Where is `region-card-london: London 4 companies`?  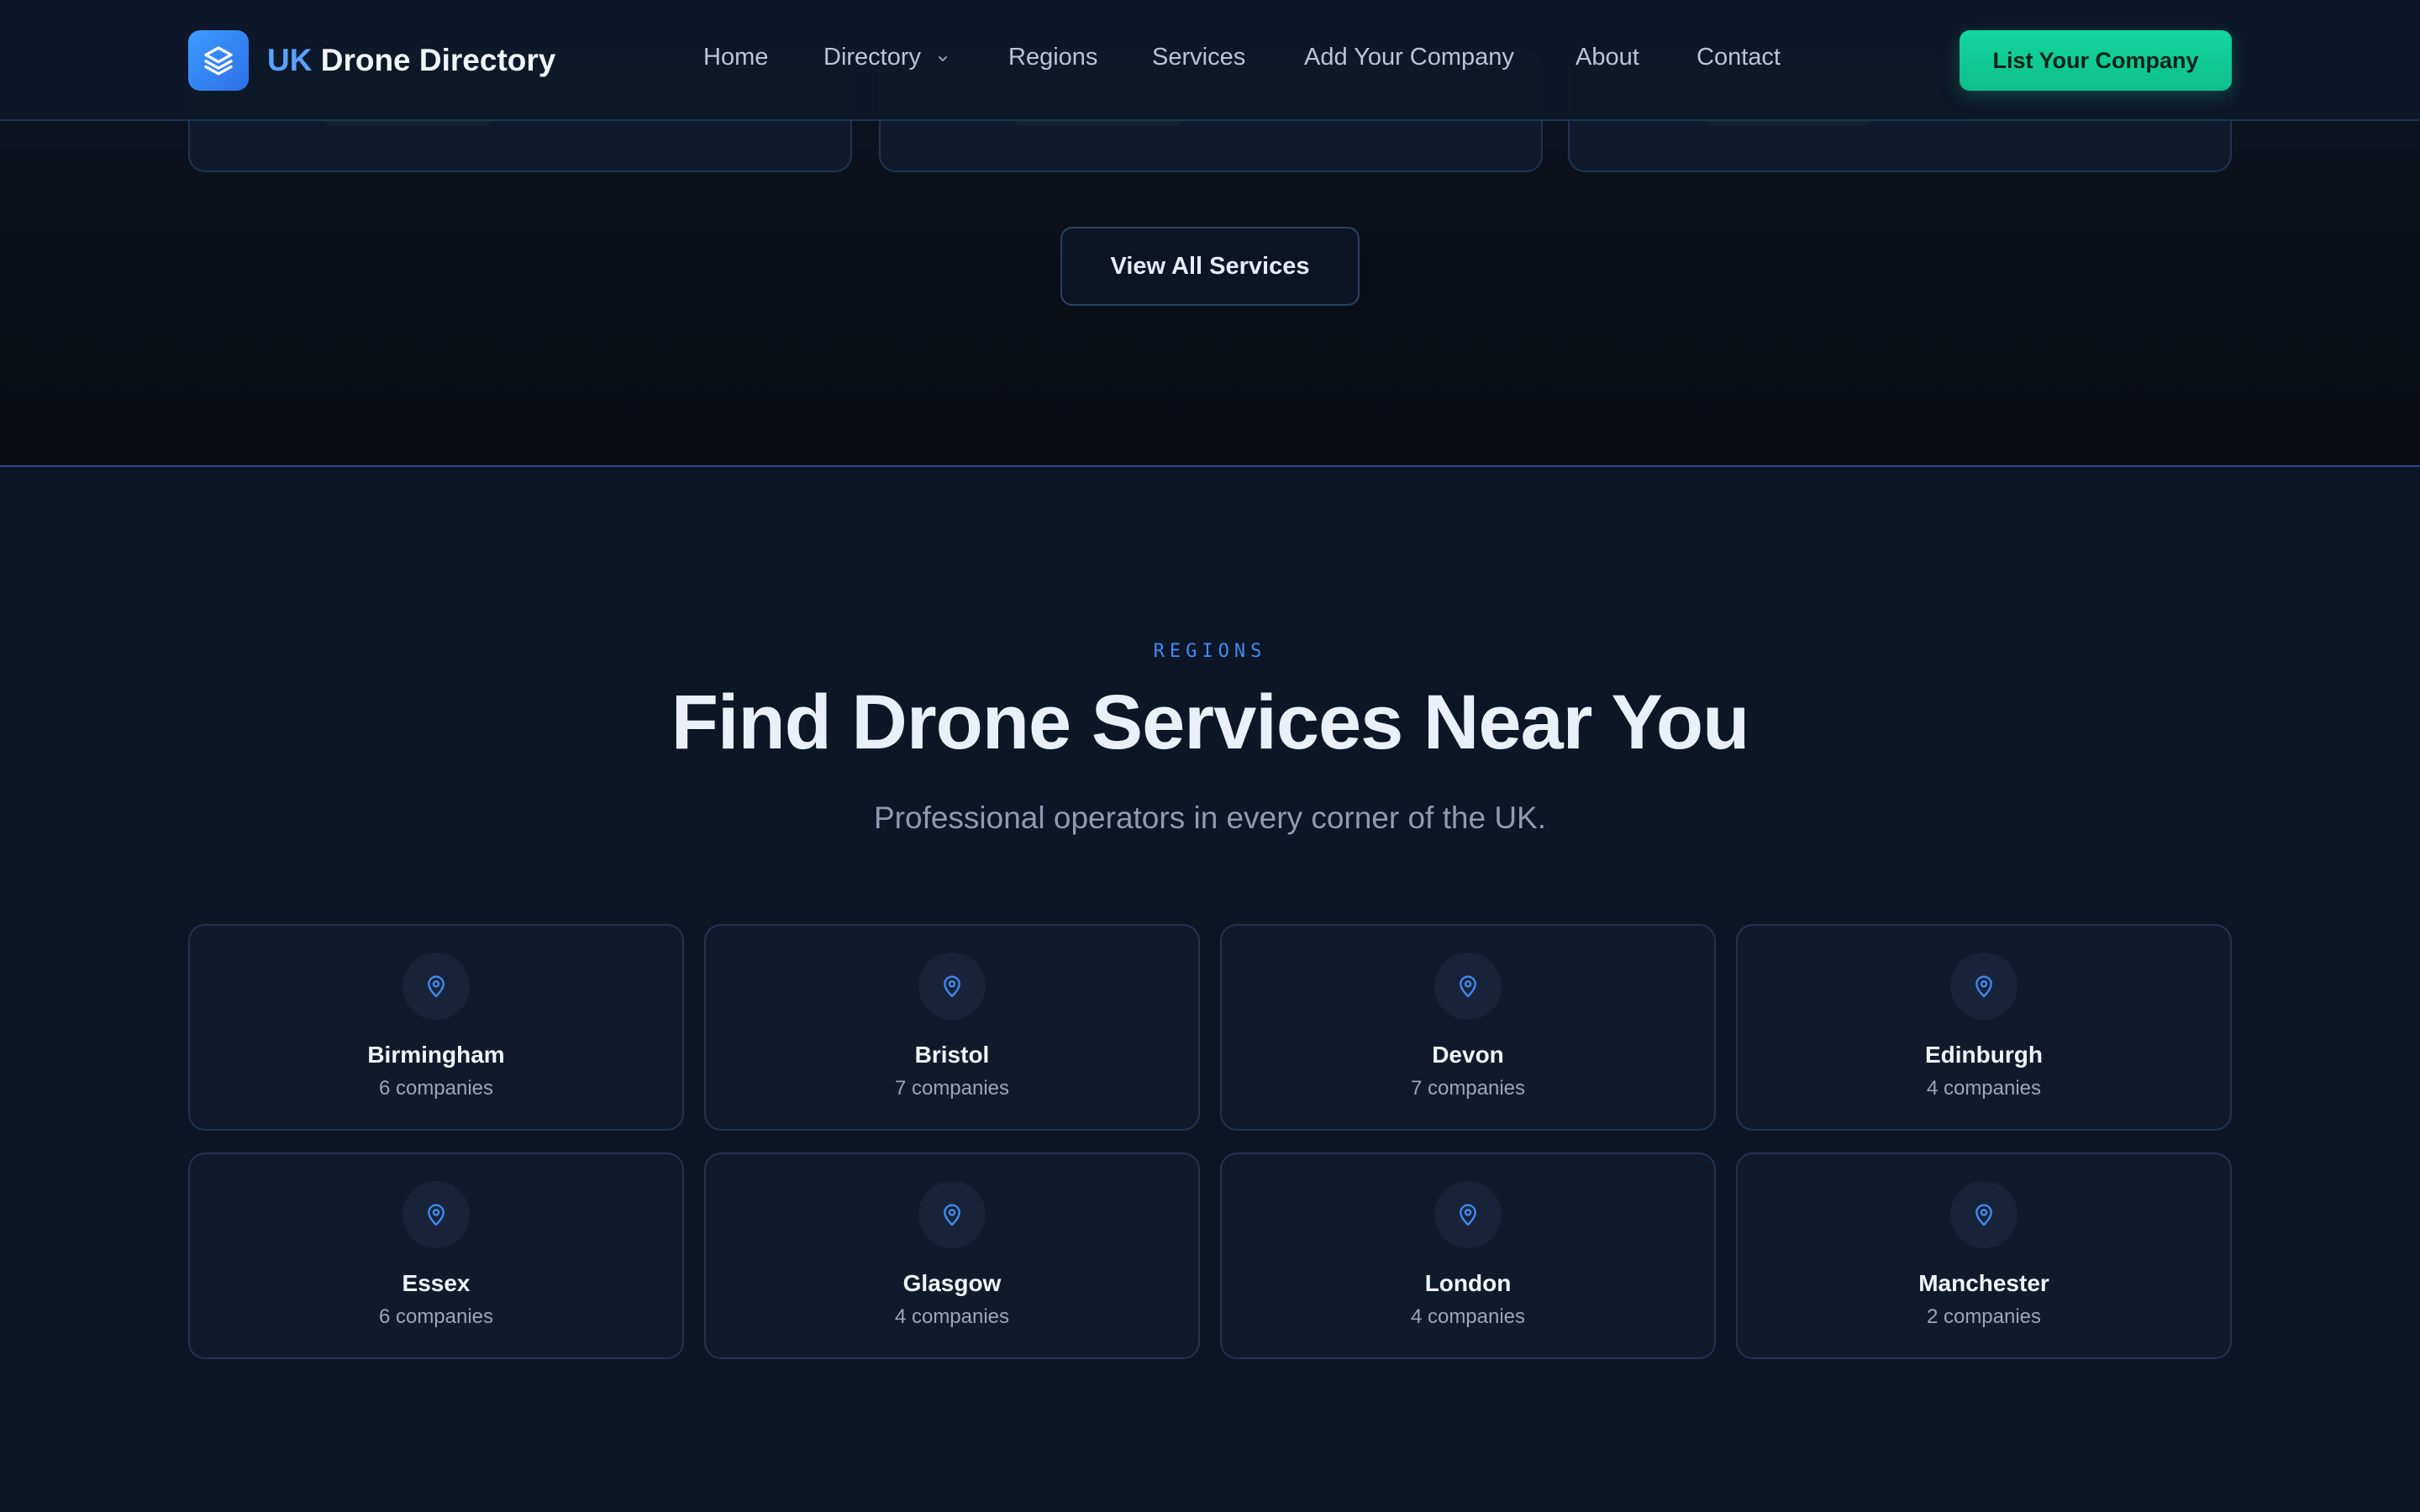 region-card-london: London 4 companies is located at coordinates (1468, 1255).